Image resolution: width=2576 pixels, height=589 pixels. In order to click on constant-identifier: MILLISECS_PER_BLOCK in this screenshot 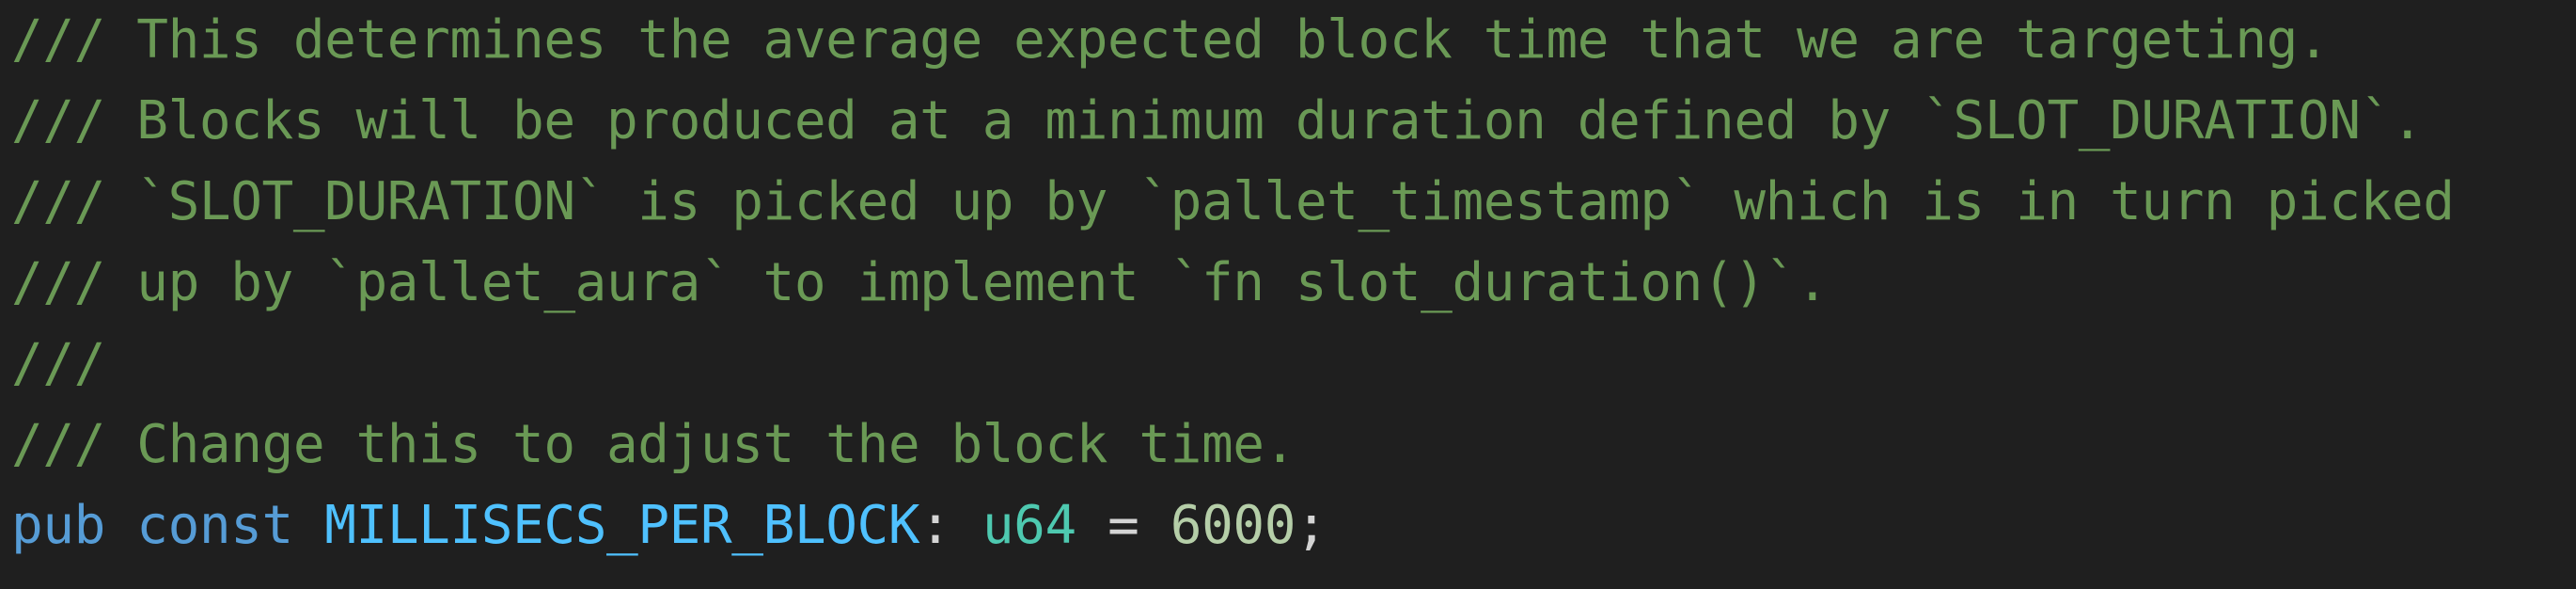, I will do `click(622, 525)`.